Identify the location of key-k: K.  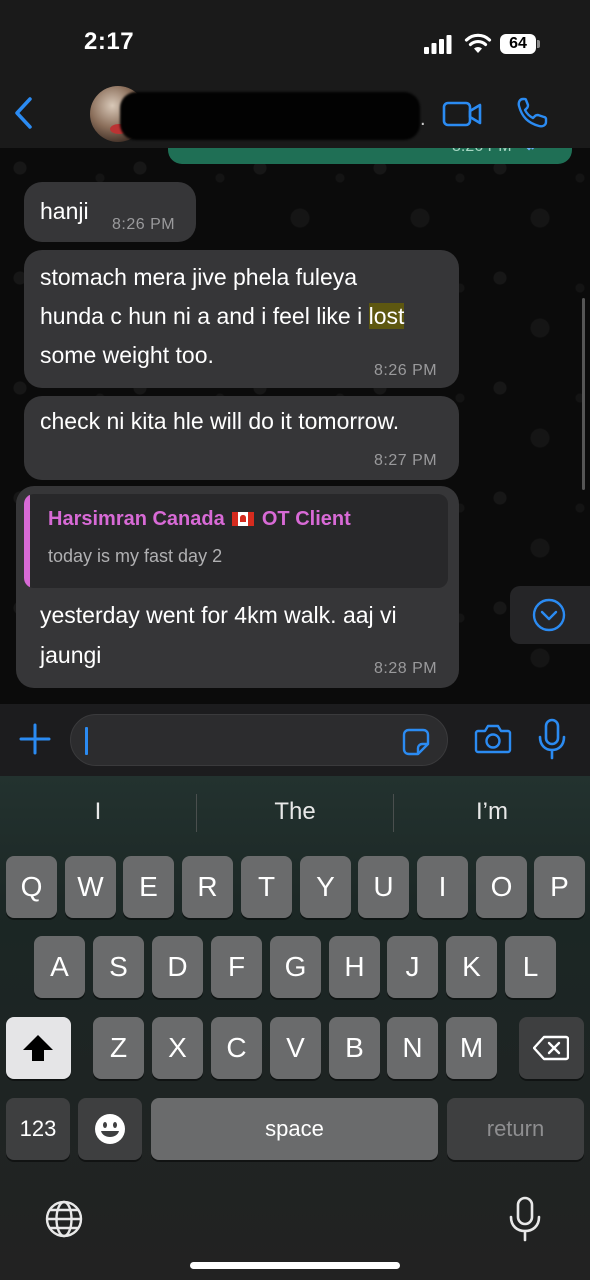
(471, 967).